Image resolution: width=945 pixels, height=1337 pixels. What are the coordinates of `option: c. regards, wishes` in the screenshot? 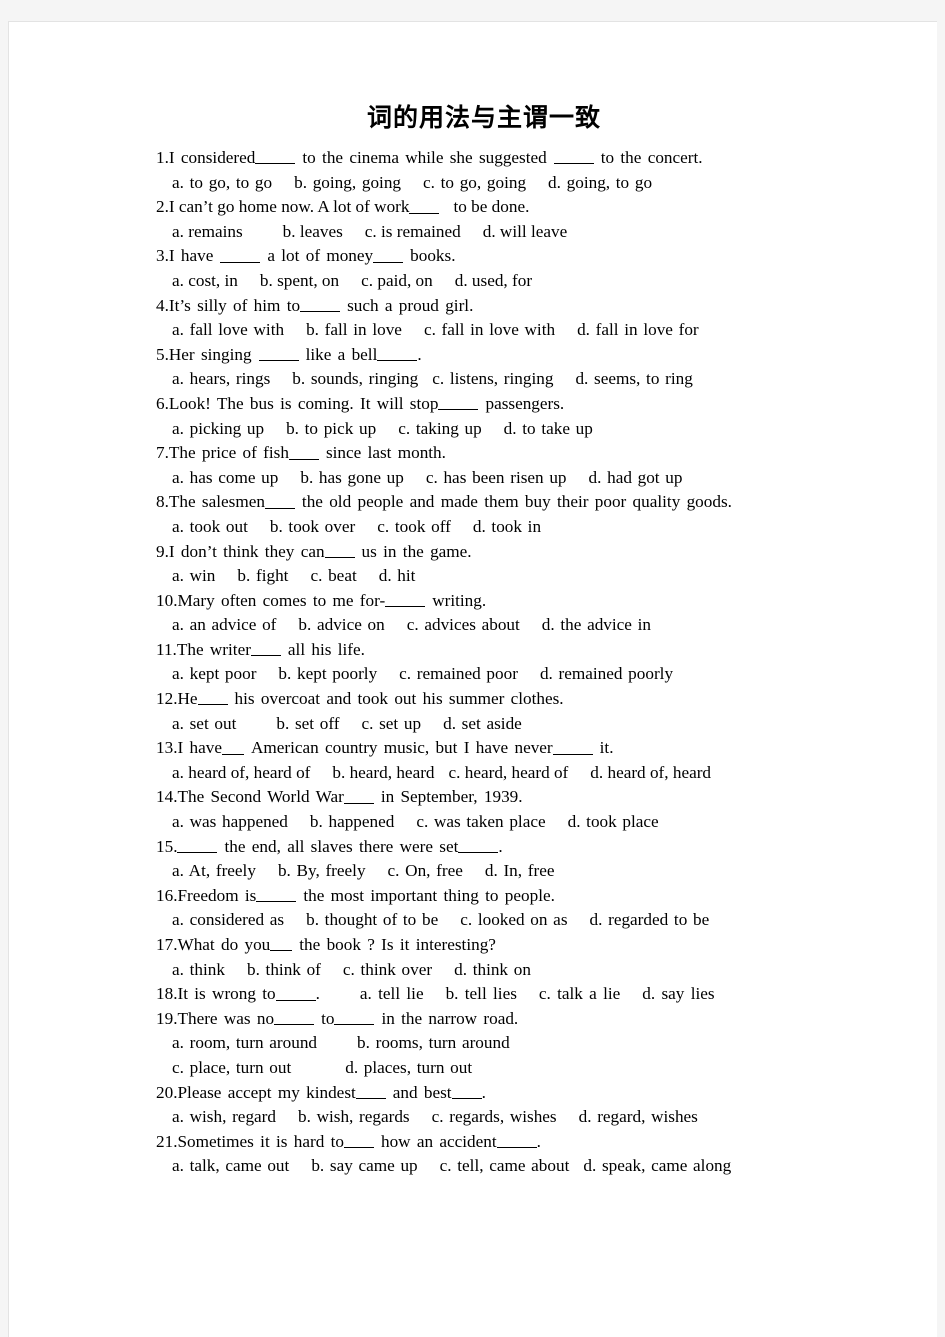 It's located at (494, 1116).